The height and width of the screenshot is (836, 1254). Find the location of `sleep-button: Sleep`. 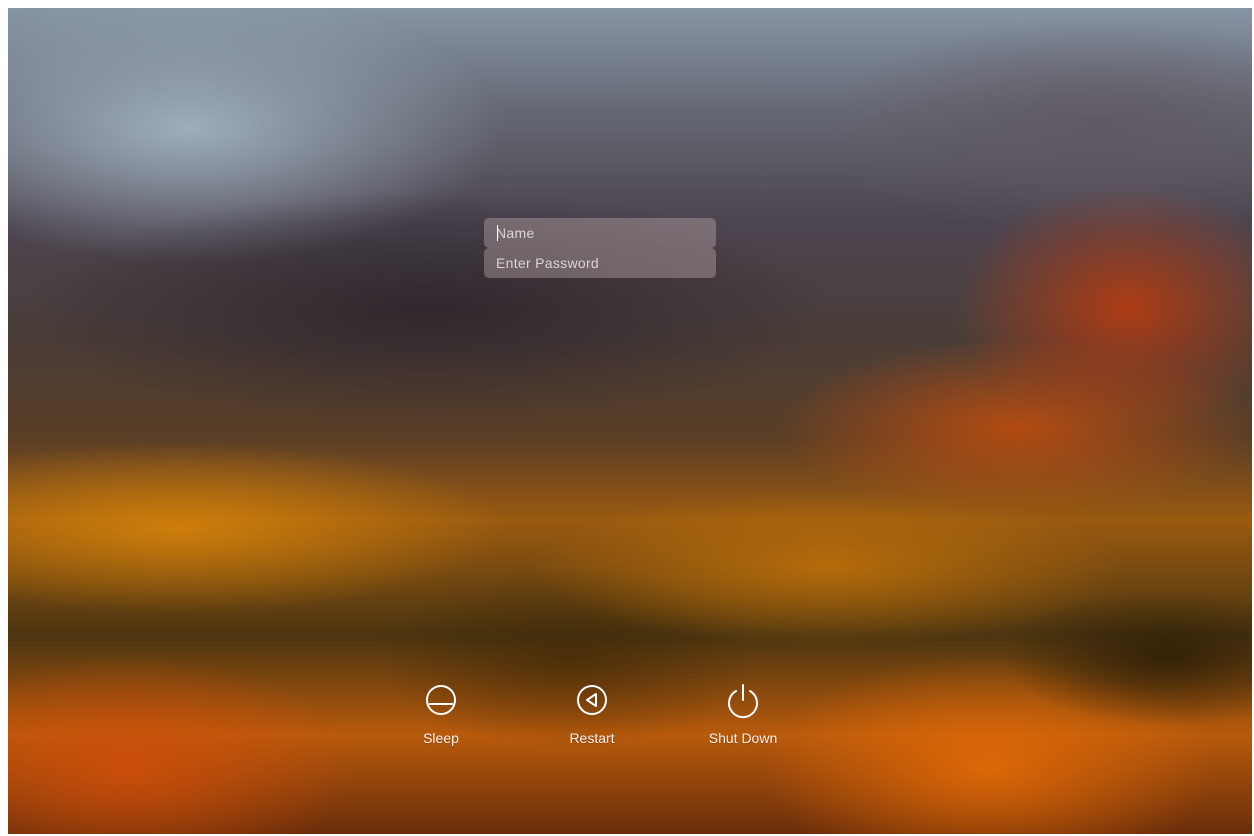

sleep-button: Sleep is located at coordinates (441, 713).